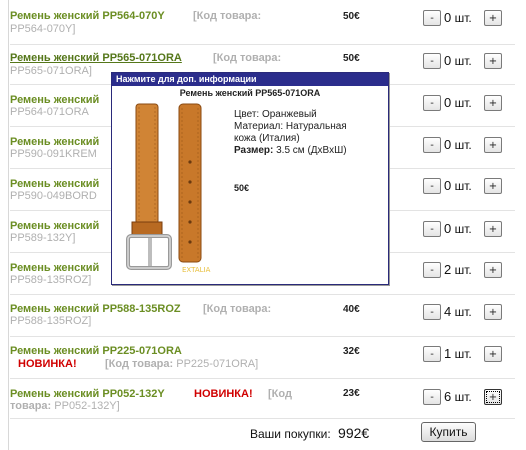  Describe the element at coordinates (267, 138) in the screenshot. I see `popup-material-origin: кожа (Италия)` at that location.